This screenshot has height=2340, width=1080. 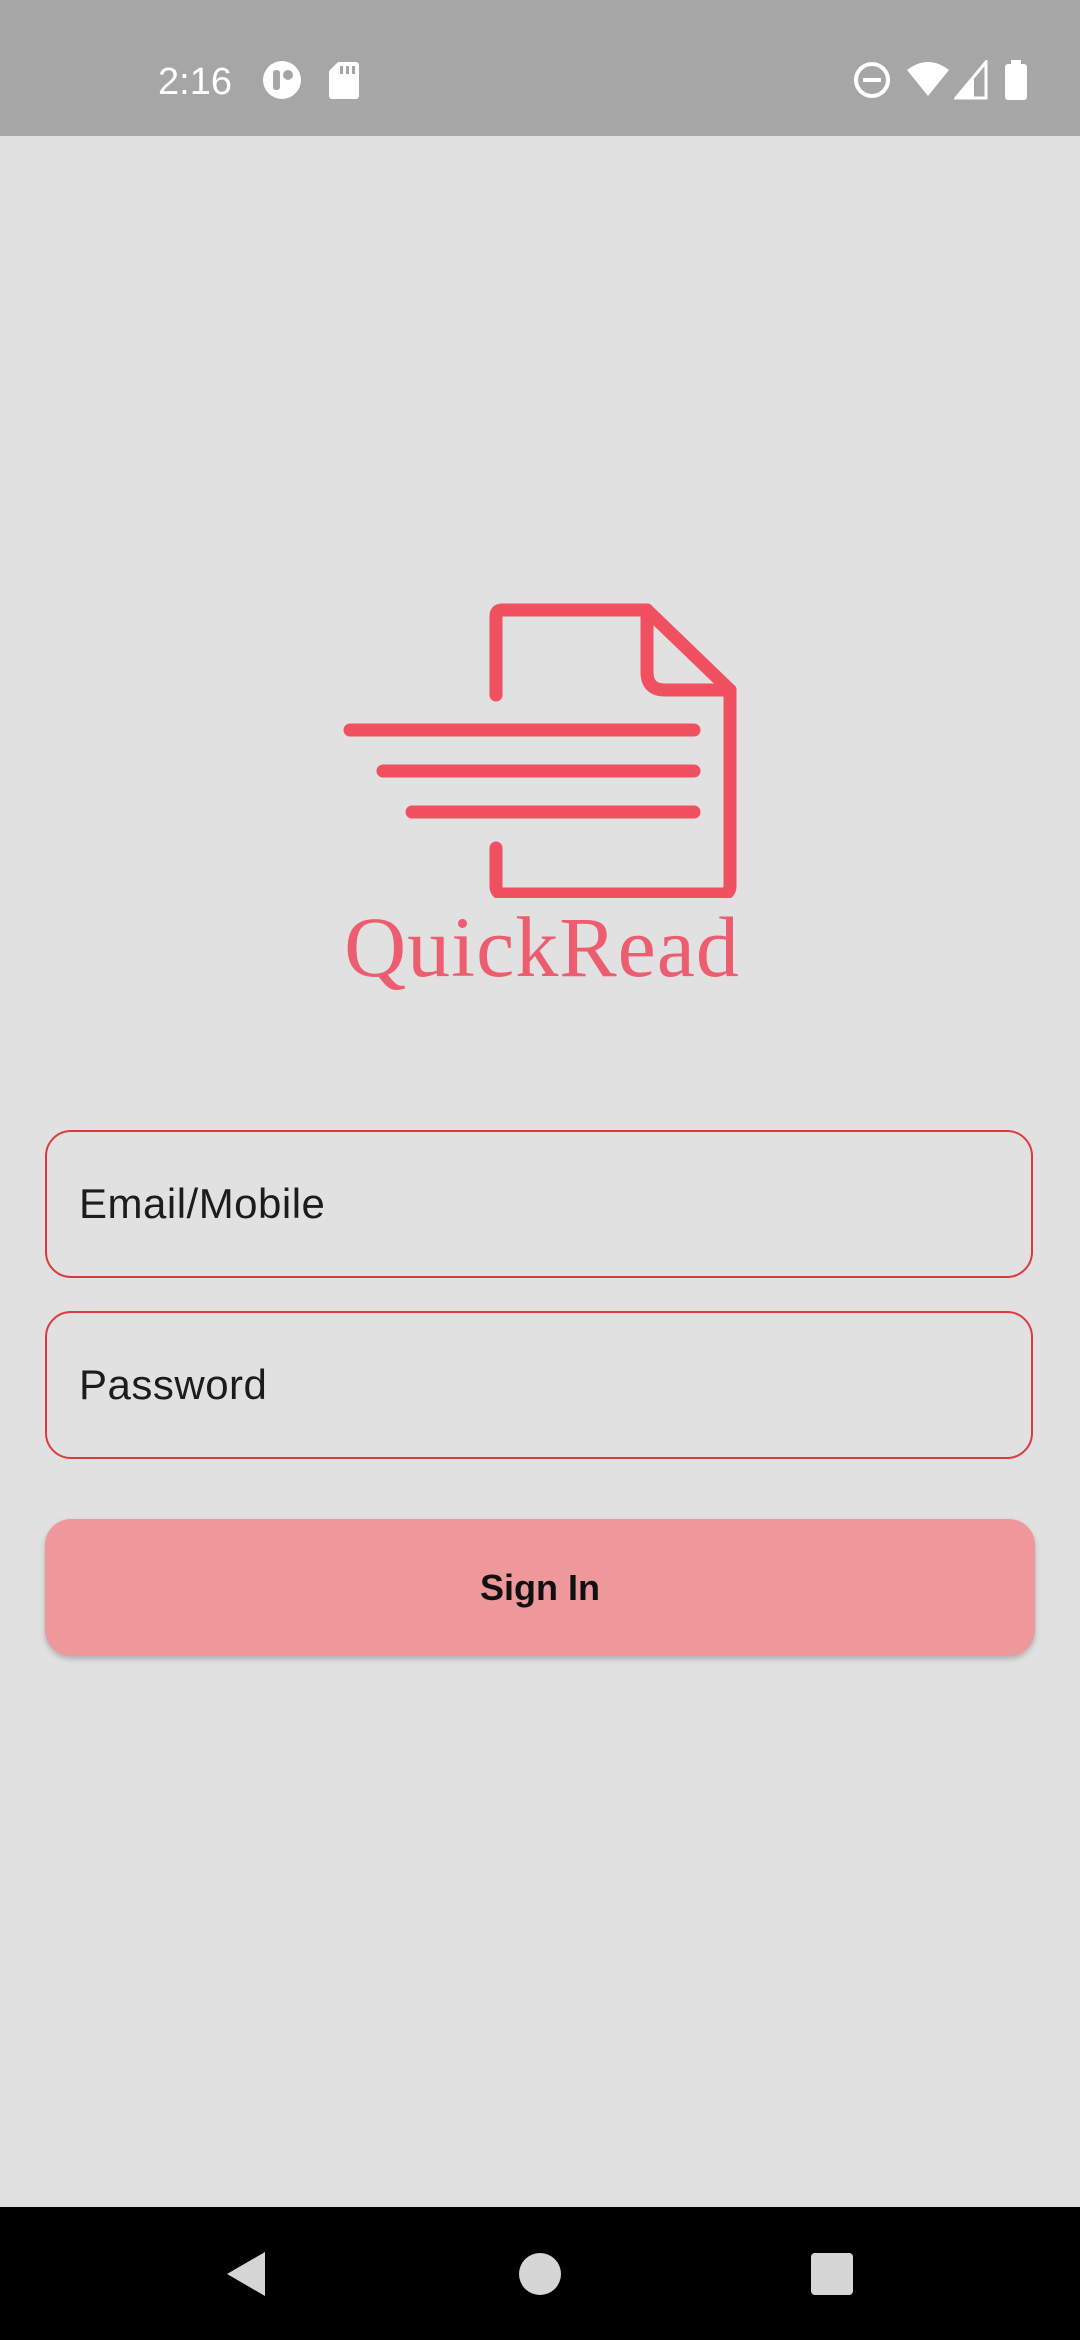 I want to click on app-notification-icon, so click(x=282, y=82).